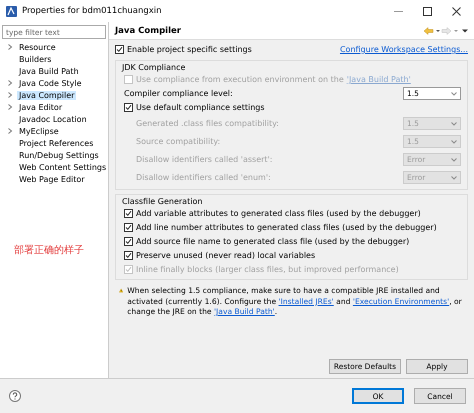  Describe the element at coordinates (226, 255) in the screenshot. I see `checkbox-label: Preserve unused (never read) local variables` at that location.